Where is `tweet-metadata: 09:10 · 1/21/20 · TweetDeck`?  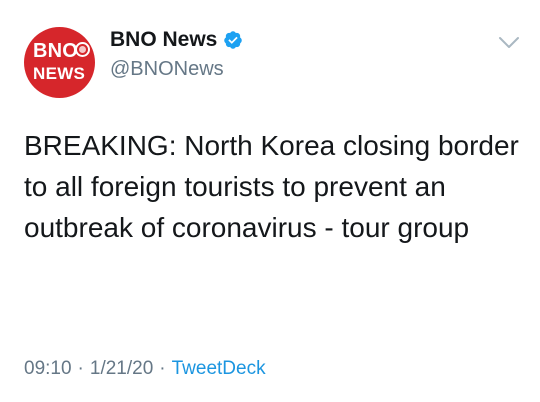 tweet-metadata: 09:10 · 1/21/20 · TweetDeck is located at coordinates (145, 369).